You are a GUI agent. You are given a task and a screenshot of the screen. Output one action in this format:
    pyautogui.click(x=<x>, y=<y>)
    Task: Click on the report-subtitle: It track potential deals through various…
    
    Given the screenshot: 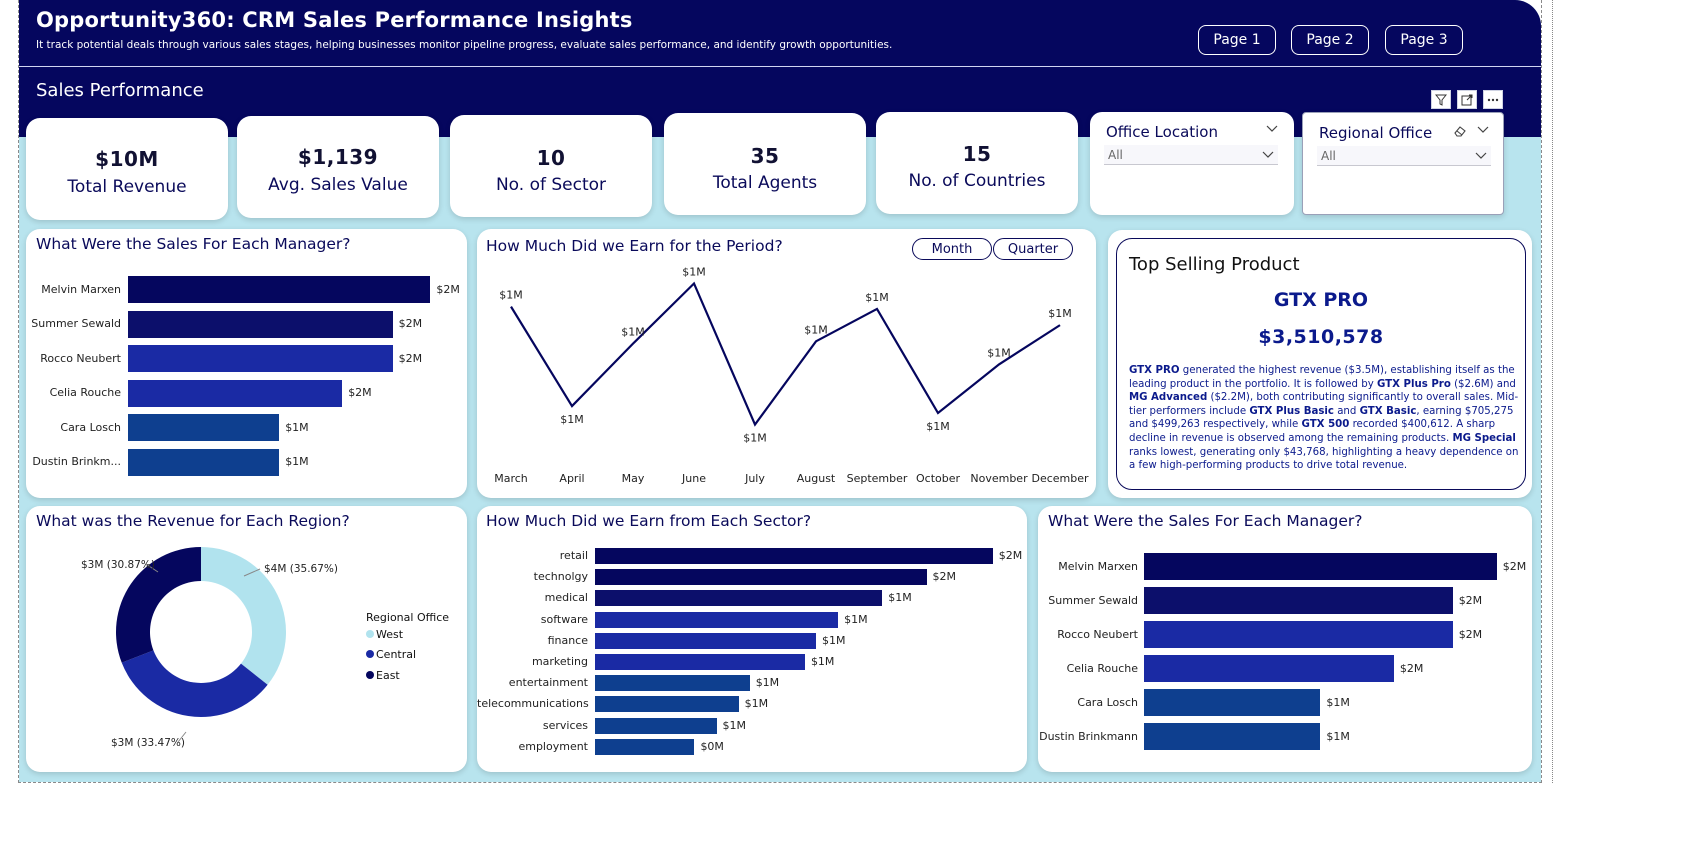 What is the action you would take?
    pyautogui.click(x=464, y=45)
    